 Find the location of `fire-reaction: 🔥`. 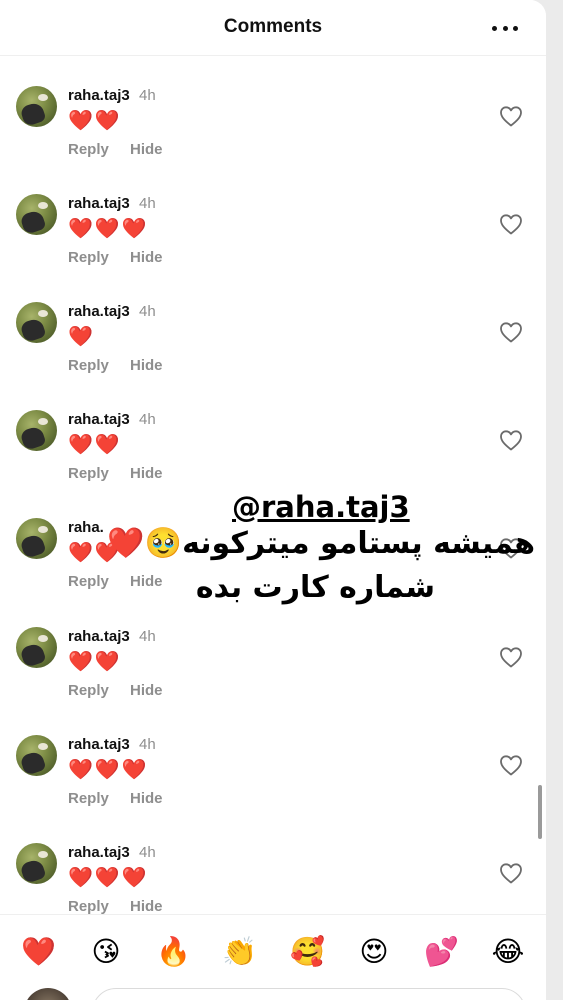

fire-reaction: 🔥 is located at coordinates (173, 952).